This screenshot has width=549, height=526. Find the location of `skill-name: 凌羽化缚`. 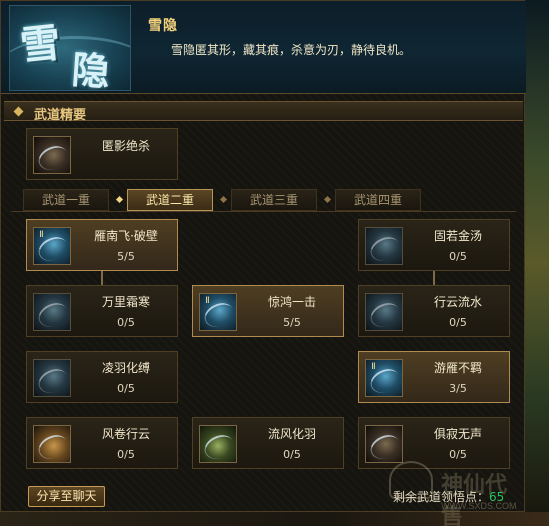

skill-name: 凌羽化缚 is located at coordinates (125, 368).